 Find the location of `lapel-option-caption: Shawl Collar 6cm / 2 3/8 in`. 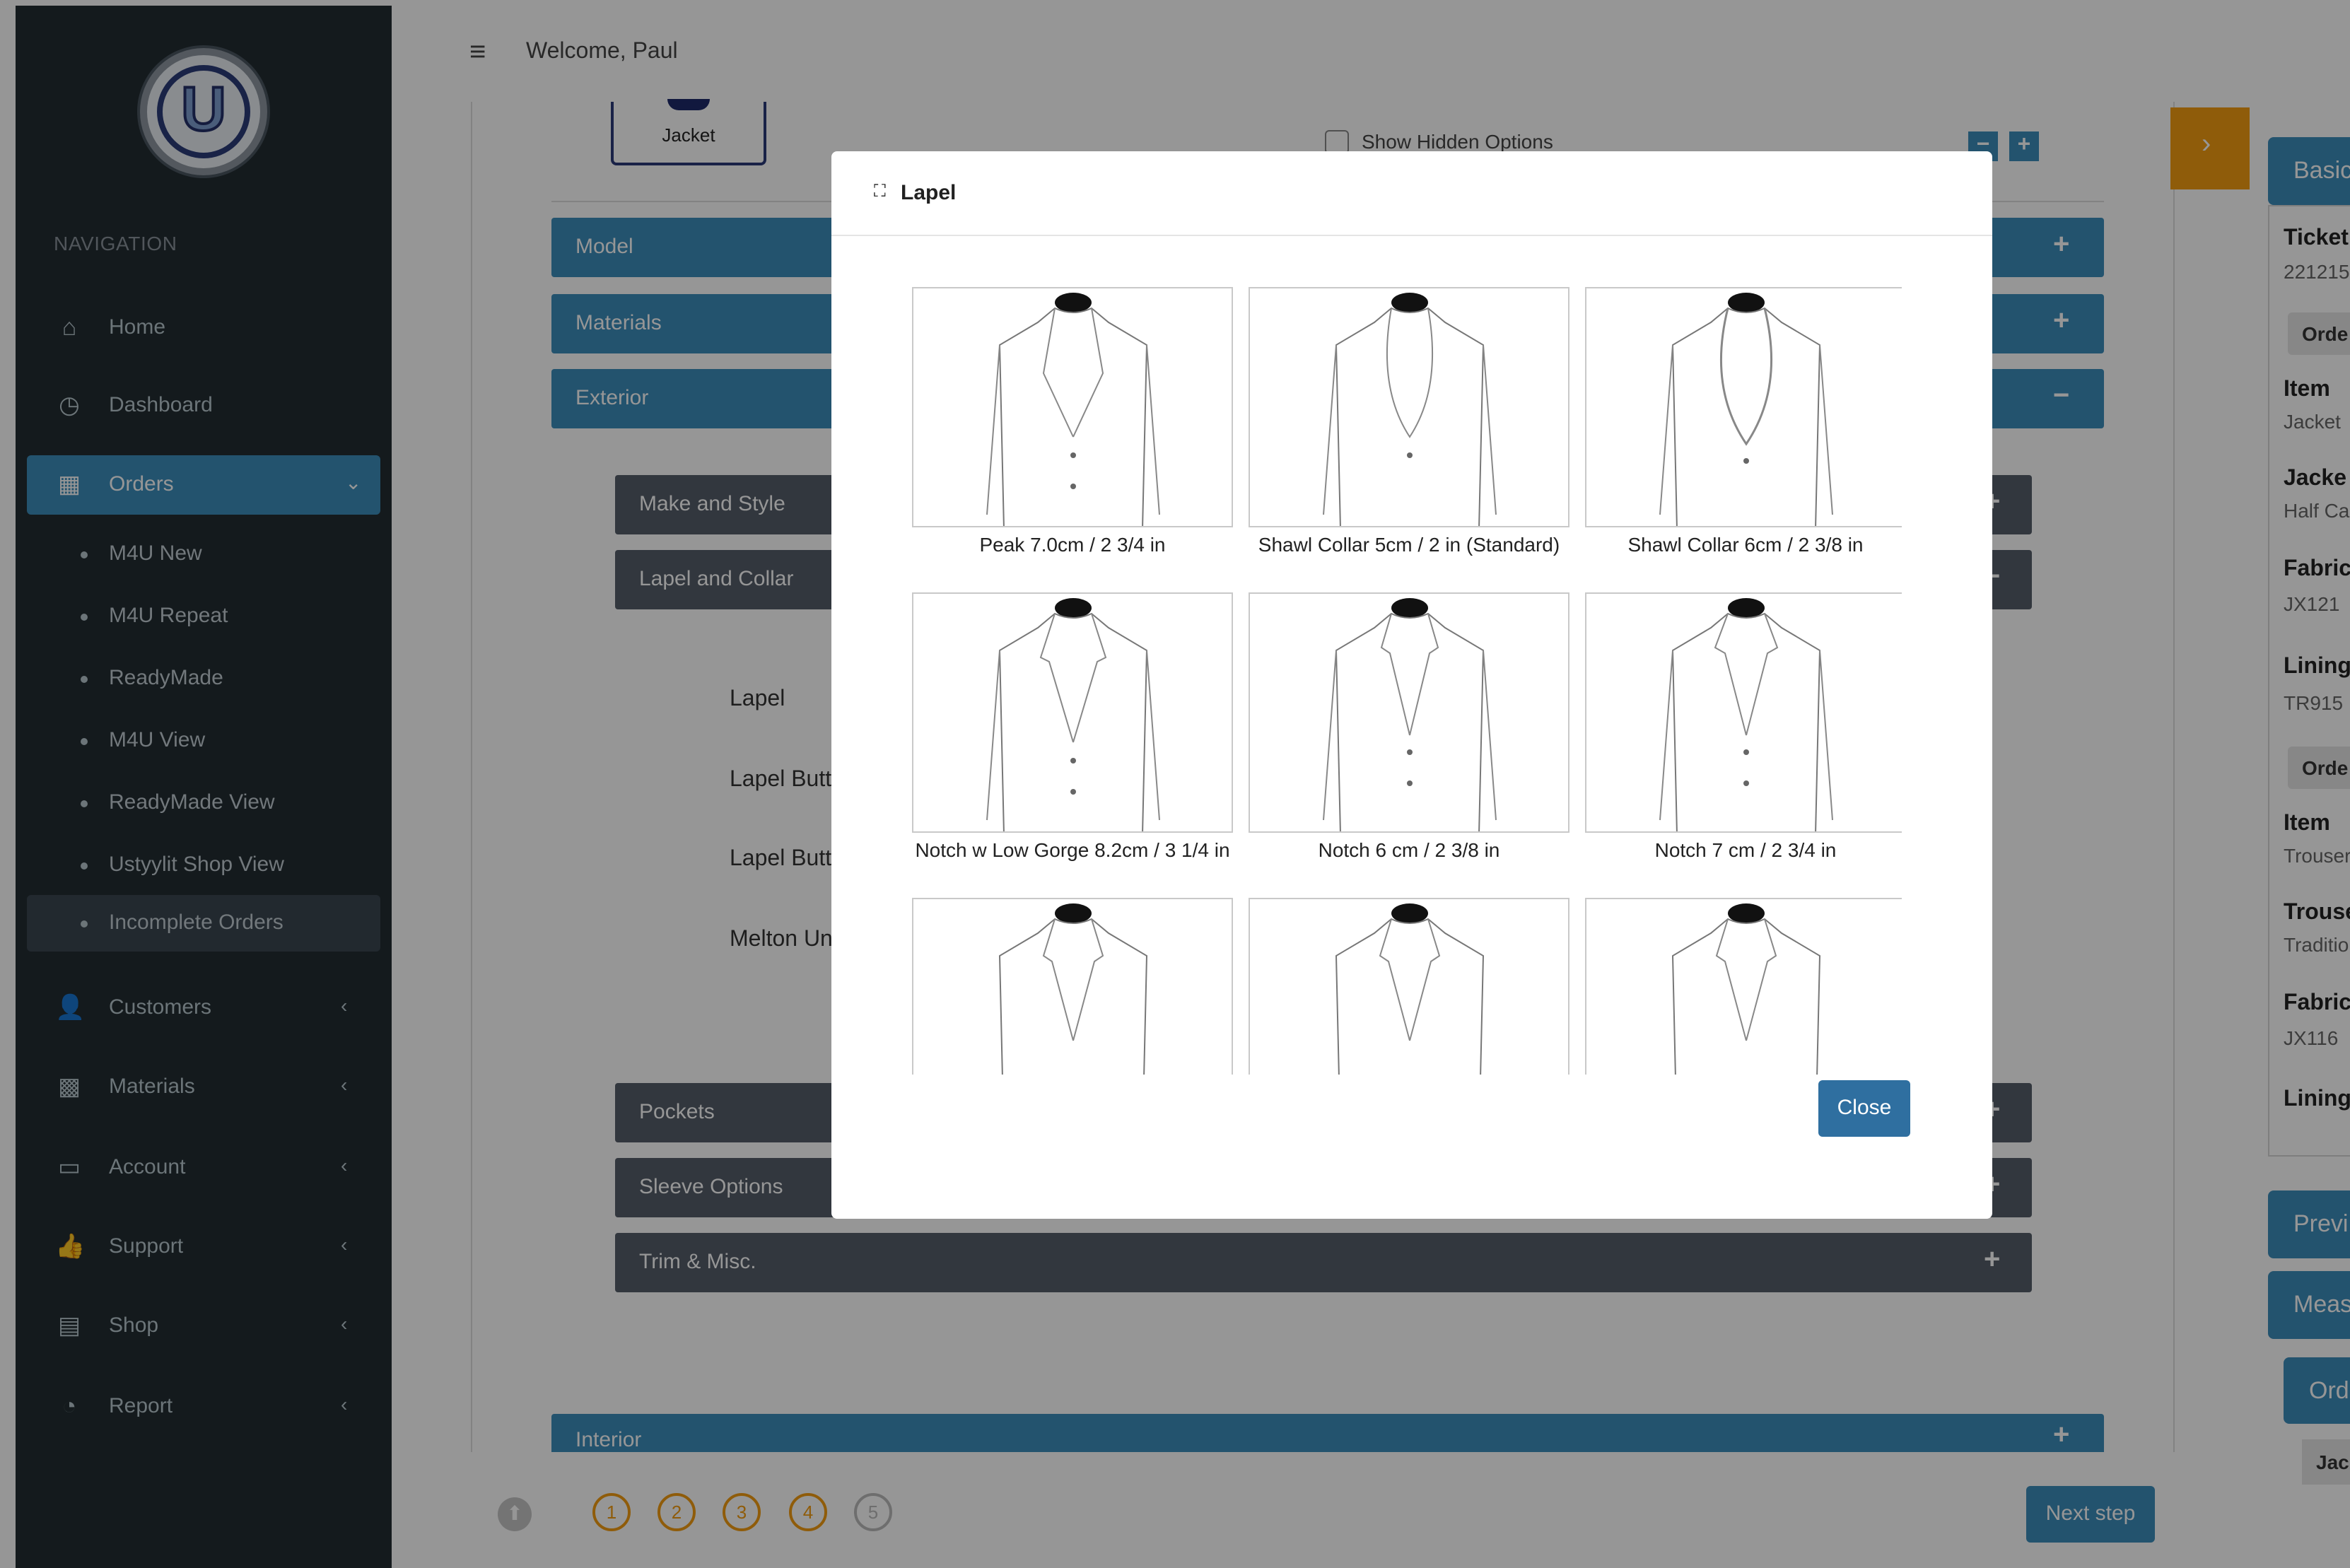

lapel-option-caption: Shawl Collar 6cm / 2 3/8 in is located at coordinates (1745, 544).